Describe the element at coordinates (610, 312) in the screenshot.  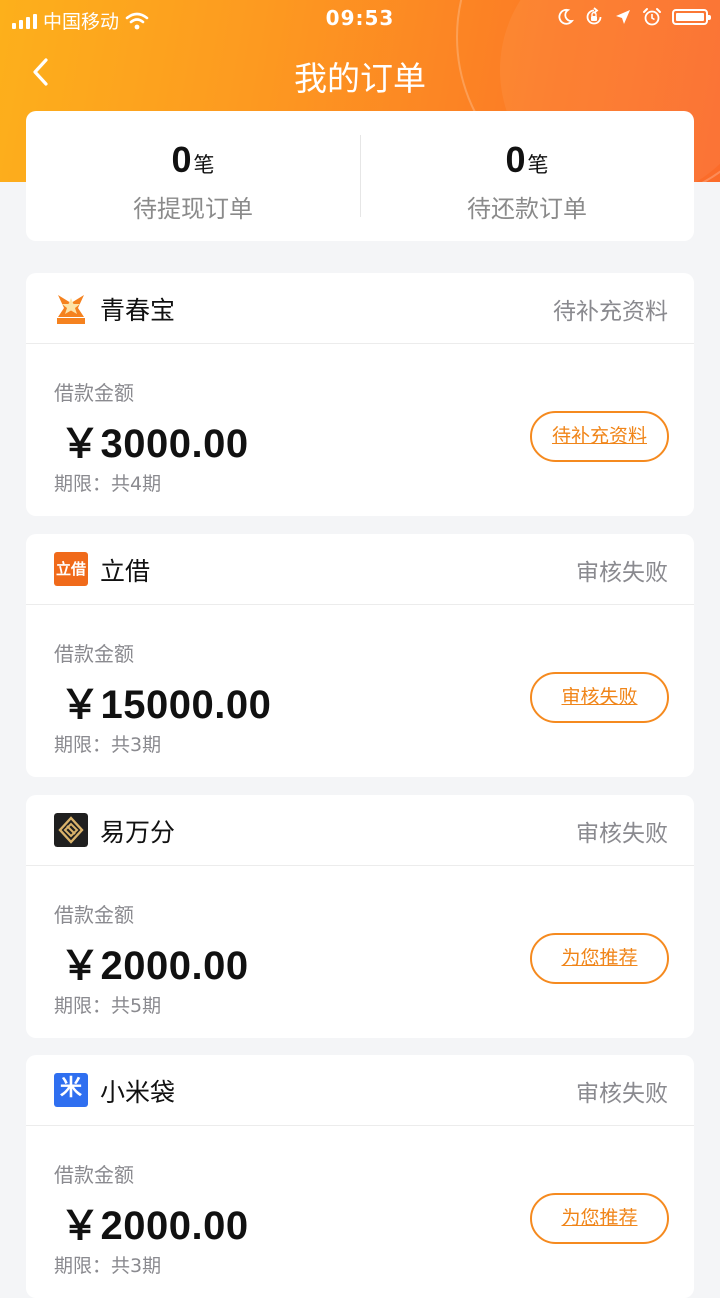
I see `order-status: 待补充资料` at that location.